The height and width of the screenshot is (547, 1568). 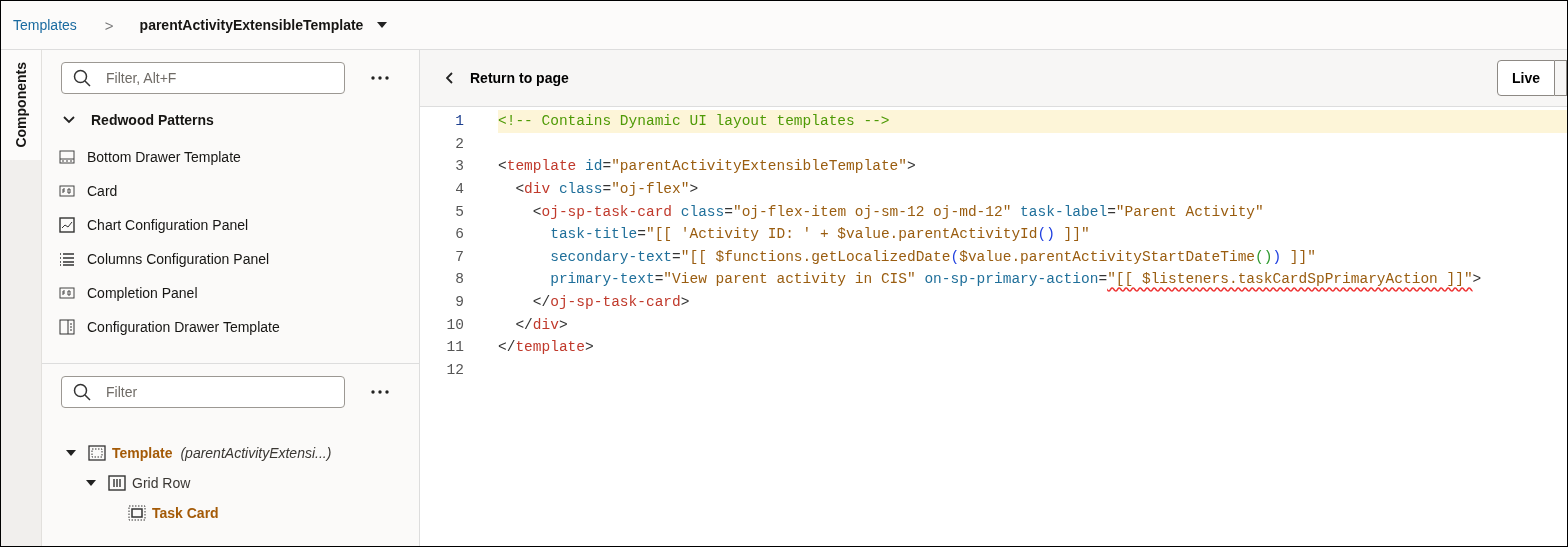 I want to click on component-item: Completion Panel, so click(x=142, y=293).